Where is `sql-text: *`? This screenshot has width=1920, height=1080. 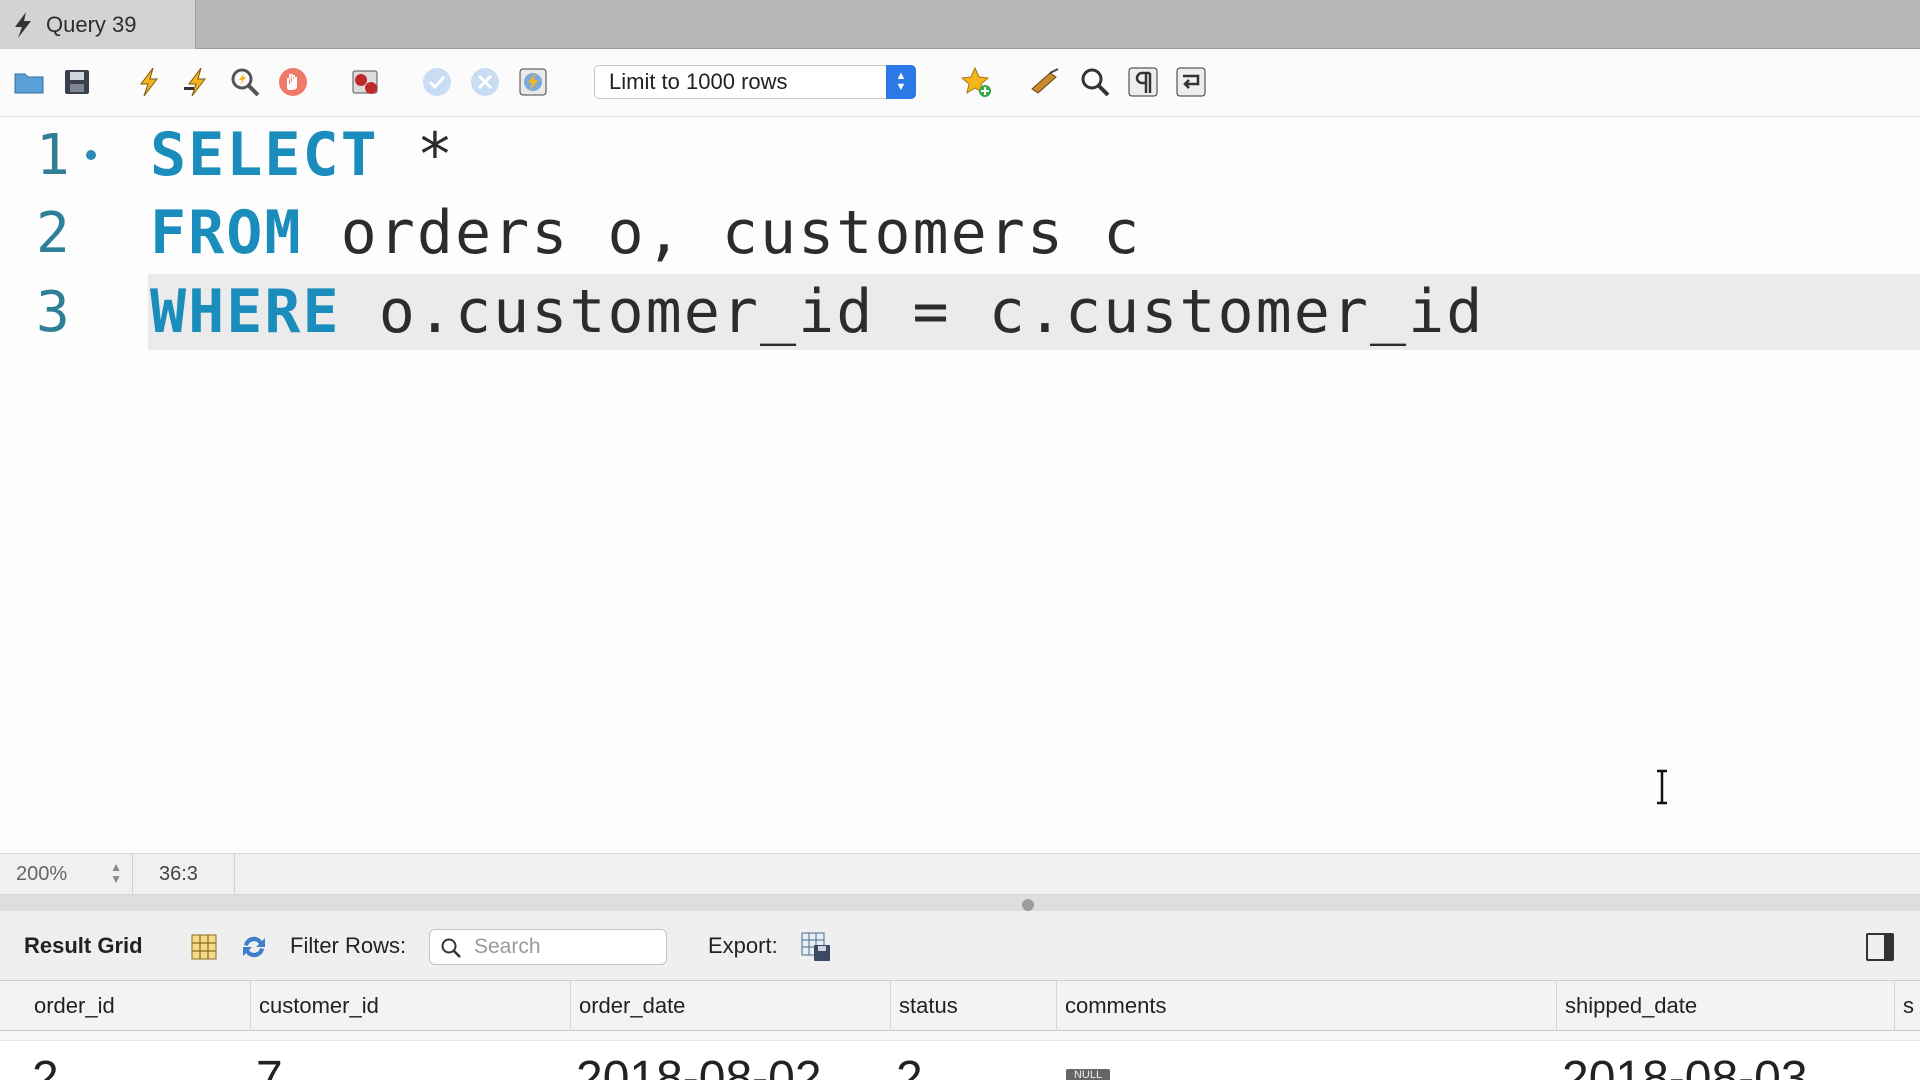 sql-text: * is located at coordinates (416, 155).